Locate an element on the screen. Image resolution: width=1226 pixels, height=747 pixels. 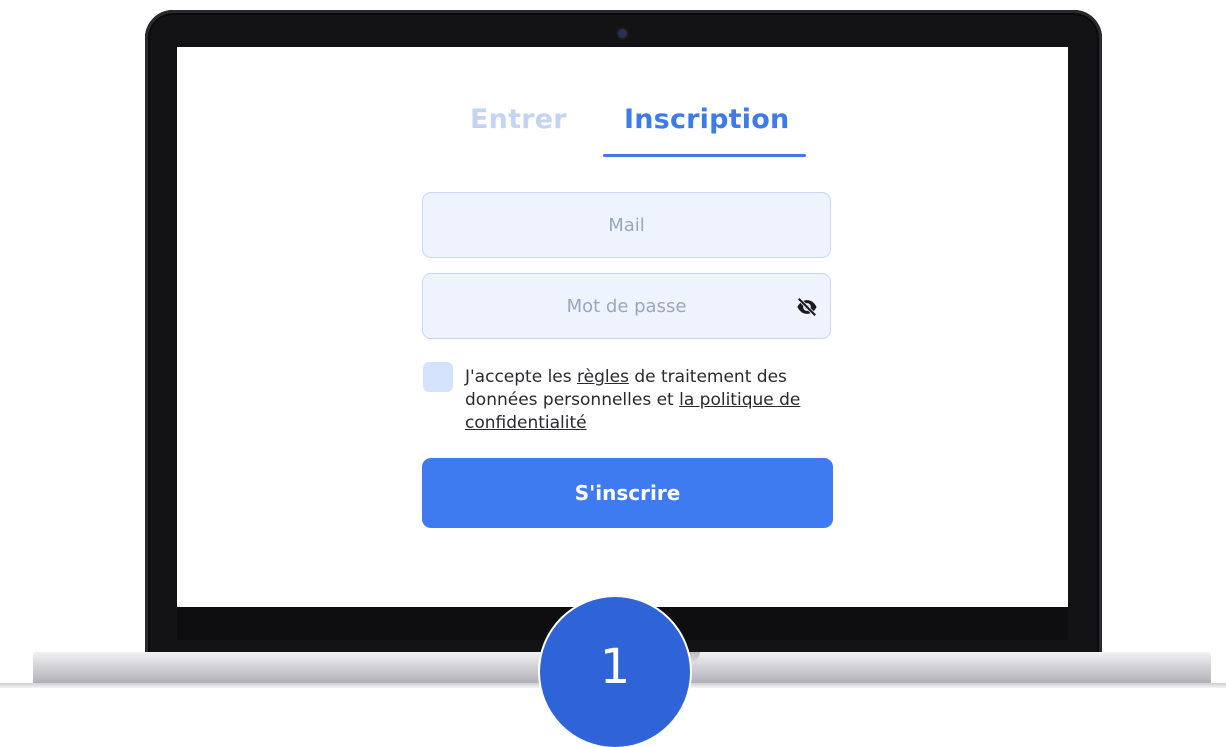
active-tab-indicator is located at coordinates (704, 155).